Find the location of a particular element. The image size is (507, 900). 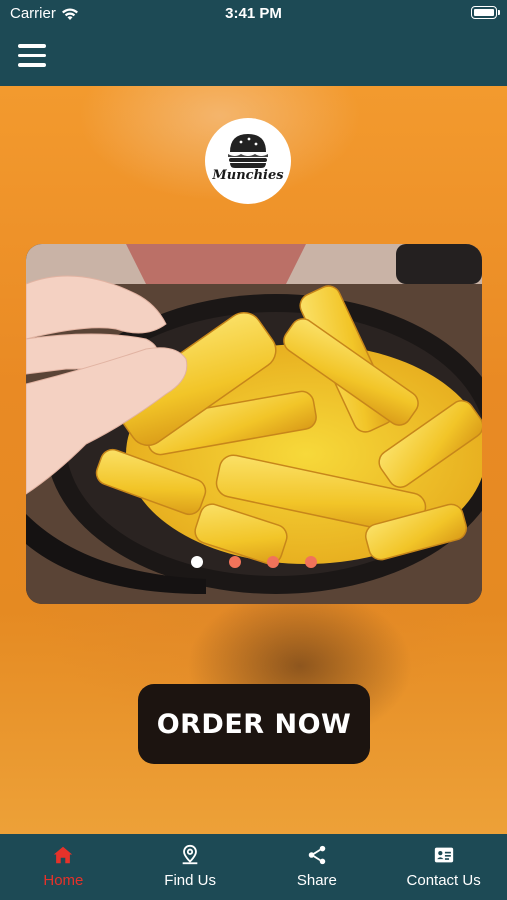

brand-logo: Munchies is located at coordinates (248, 161).